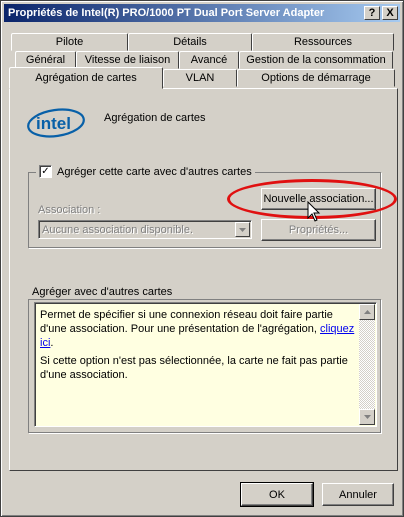  What do you see at coordinates (69, 210) in the screenshot?
I see `team-label: Association :` at bounding box center [69, 210].